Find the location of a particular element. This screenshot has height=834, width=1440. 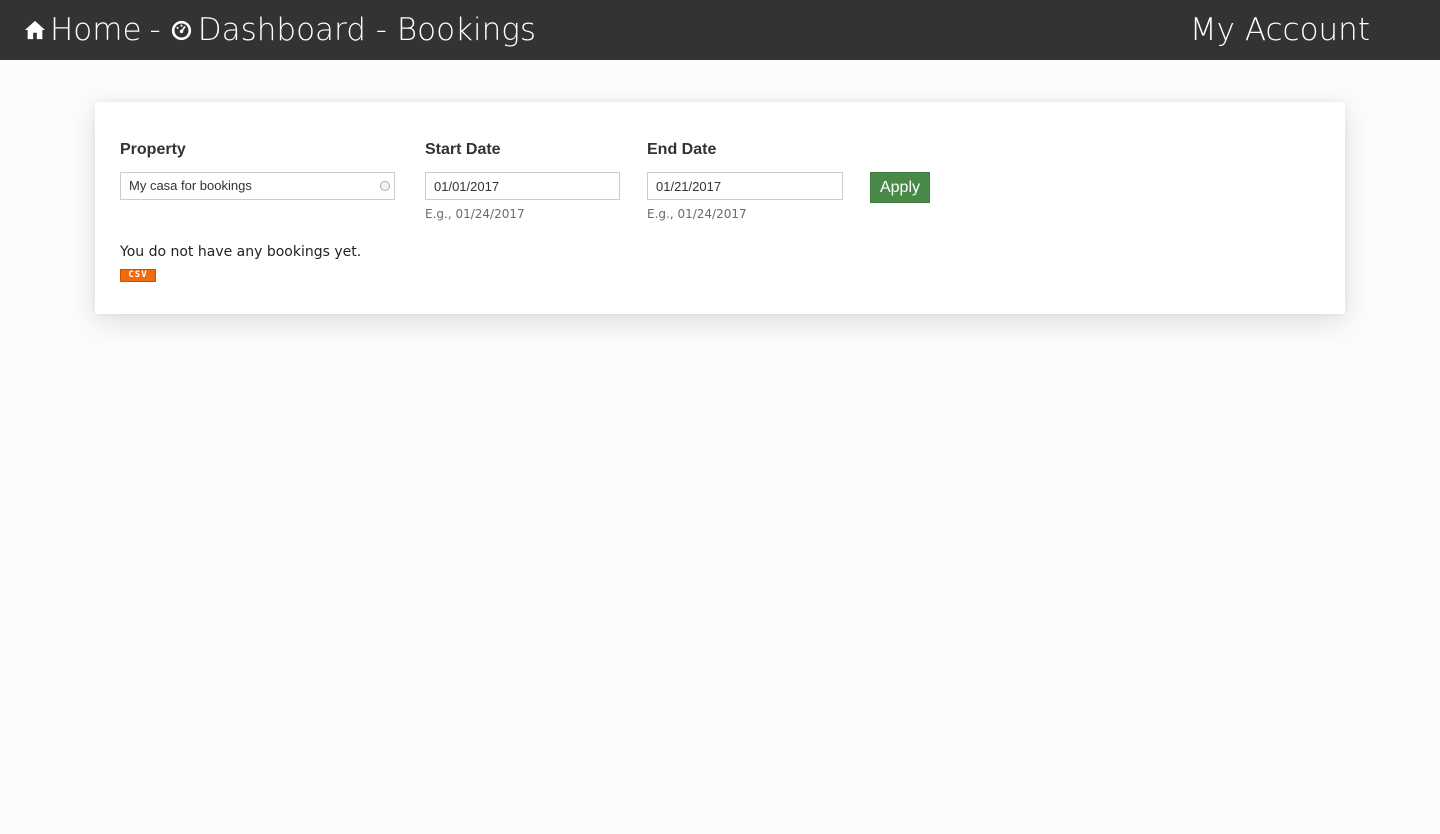

home-label: Home is located at coordinates (96, 30).